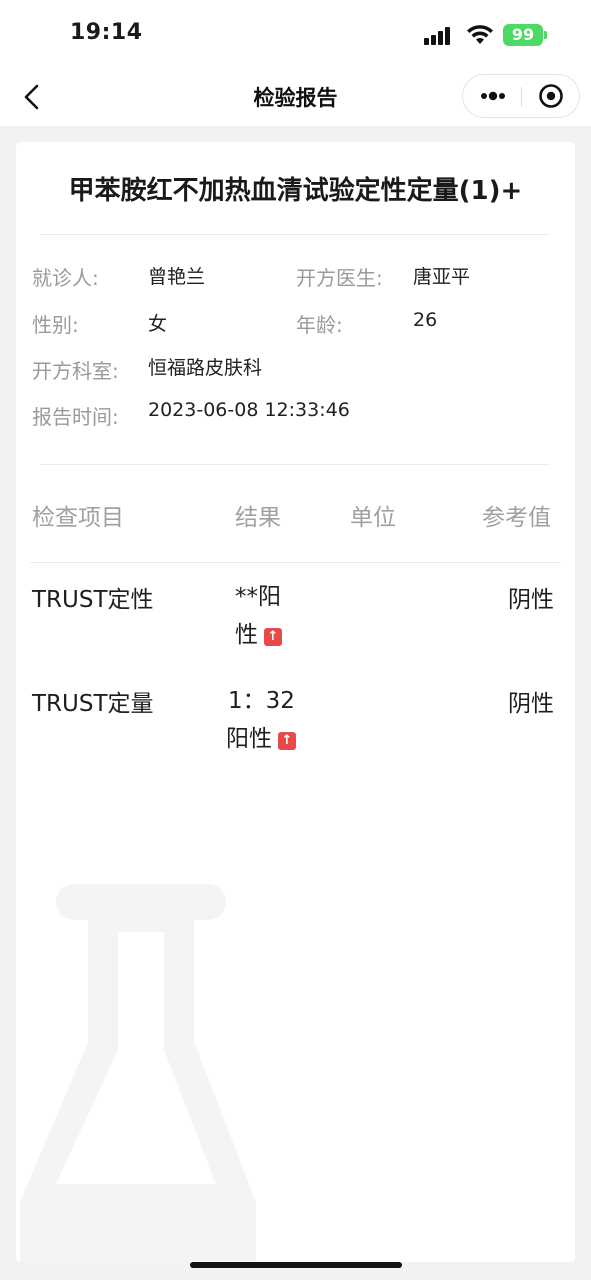  Describe the element at coordinates (78, 518) in the screenshot. I see `header-item: 检查项目` at that location.